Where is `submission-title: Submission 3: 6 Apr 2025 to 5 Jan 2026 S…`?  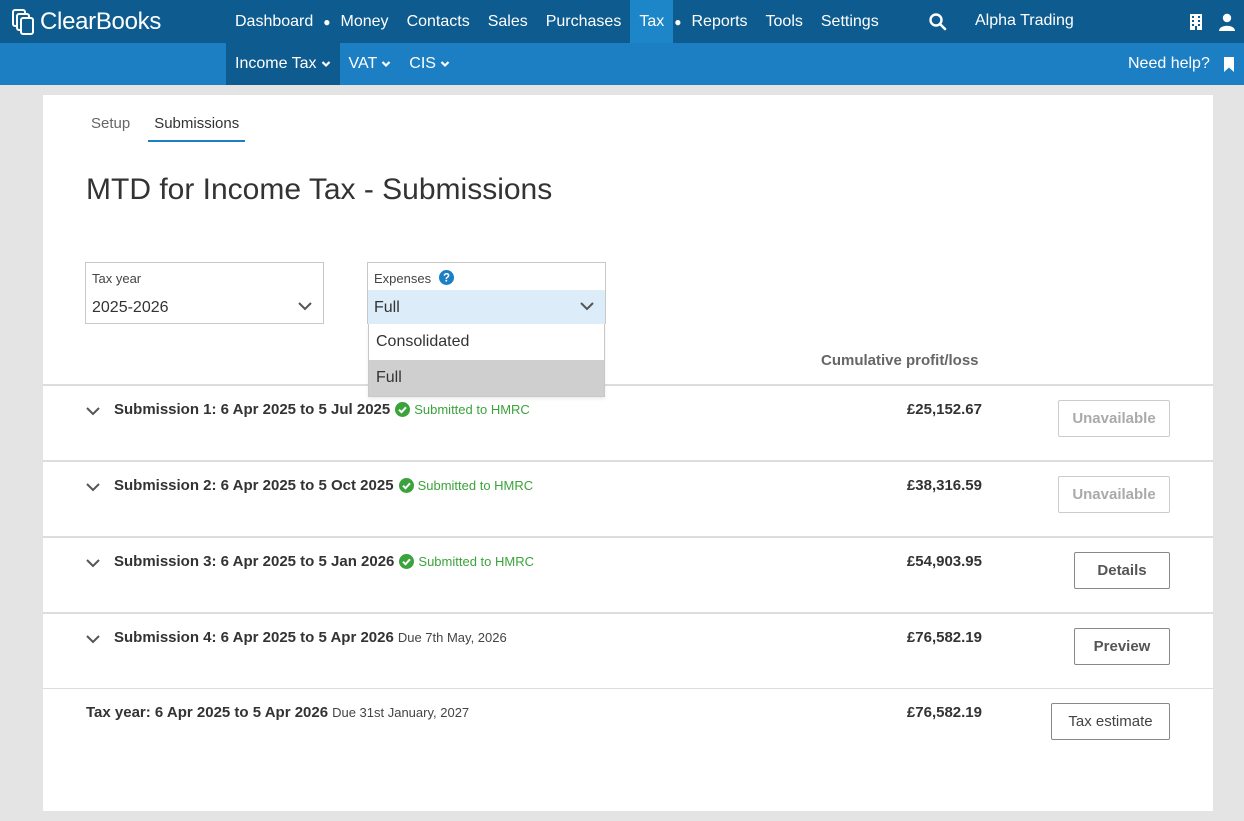
submission-title: Submission 3: 6 Apr 2025 to 5 Jan 2026 S… is located at coordinates (324, 561).